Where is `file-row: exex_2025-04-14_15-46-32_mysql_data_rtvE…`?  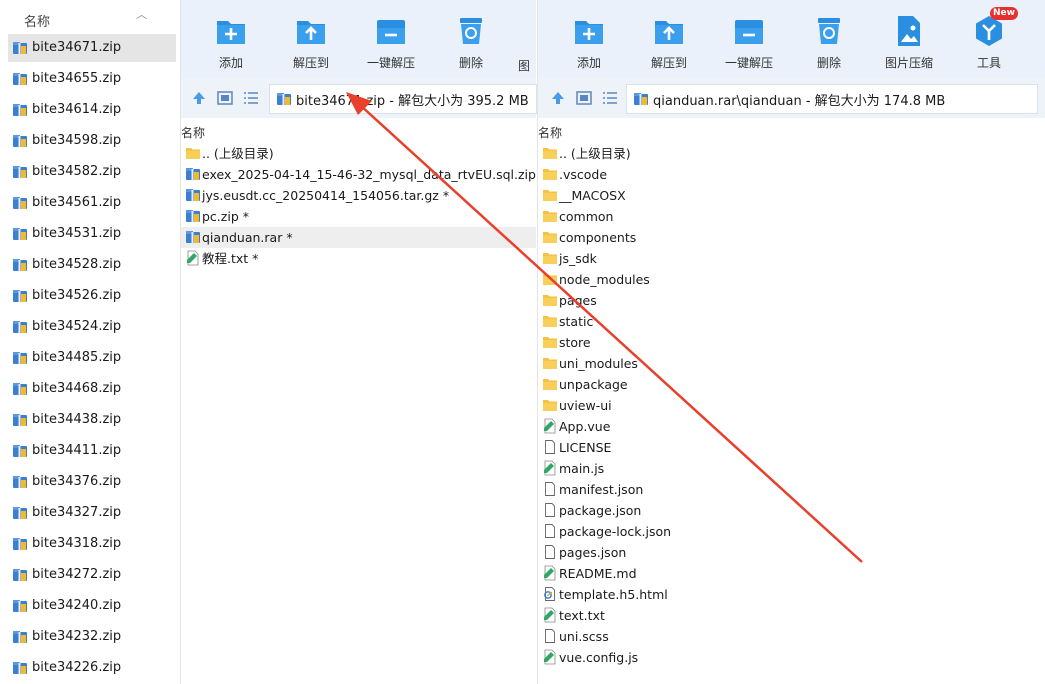 file-row: exex_2025-04-14_15-46-32_mysql_data_rtvE… is located at coordinates (363, 174).